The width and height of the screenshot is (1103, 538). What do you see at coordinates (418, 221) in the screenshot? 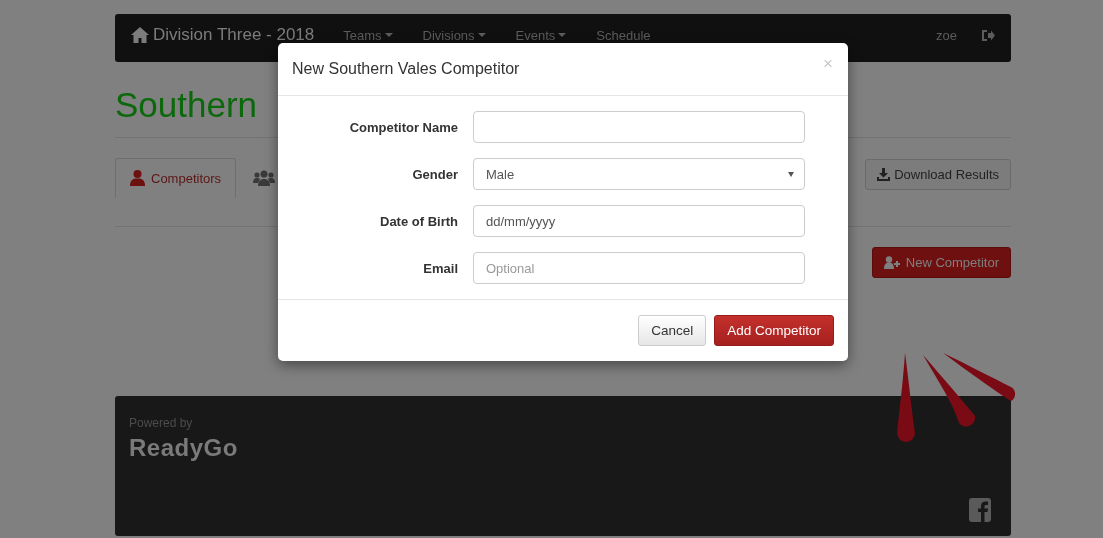
I see `field-label: Date of Birth` at bounding box center [418, 221].